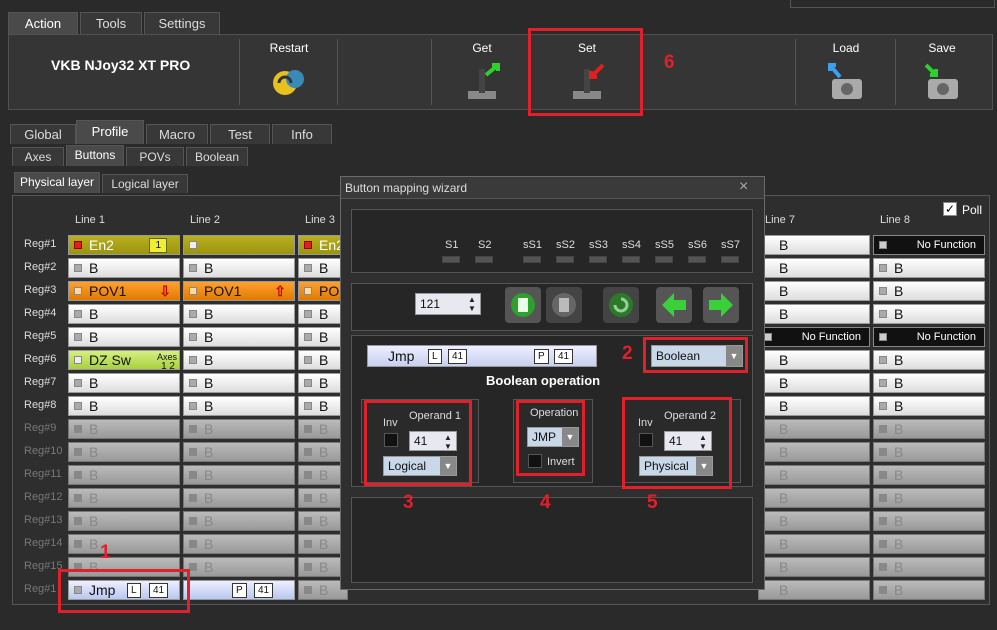  What do you see at coordinates (124, 245) in the screenshot?
I see `cell-en2: En2 1` at bounding box center [124, 245].